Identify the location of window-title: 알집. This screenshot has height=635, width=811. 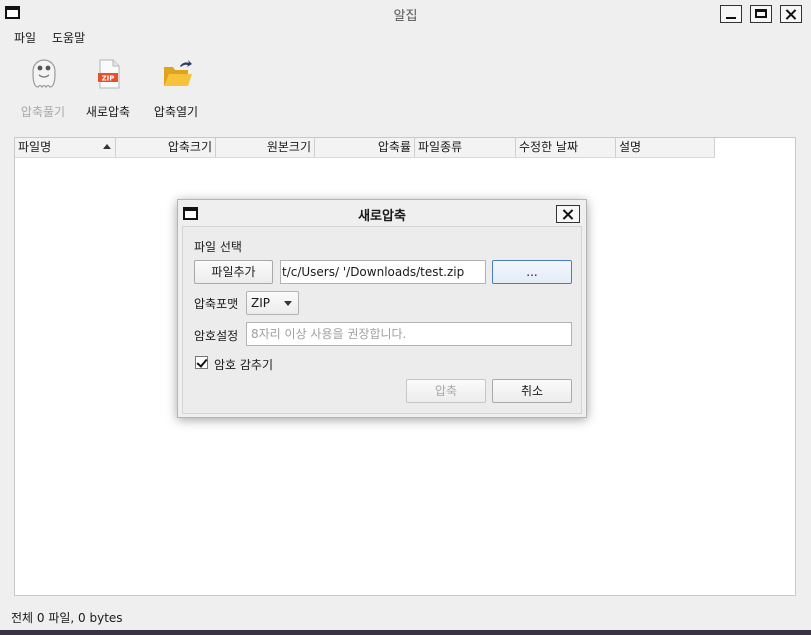
(405, 16).